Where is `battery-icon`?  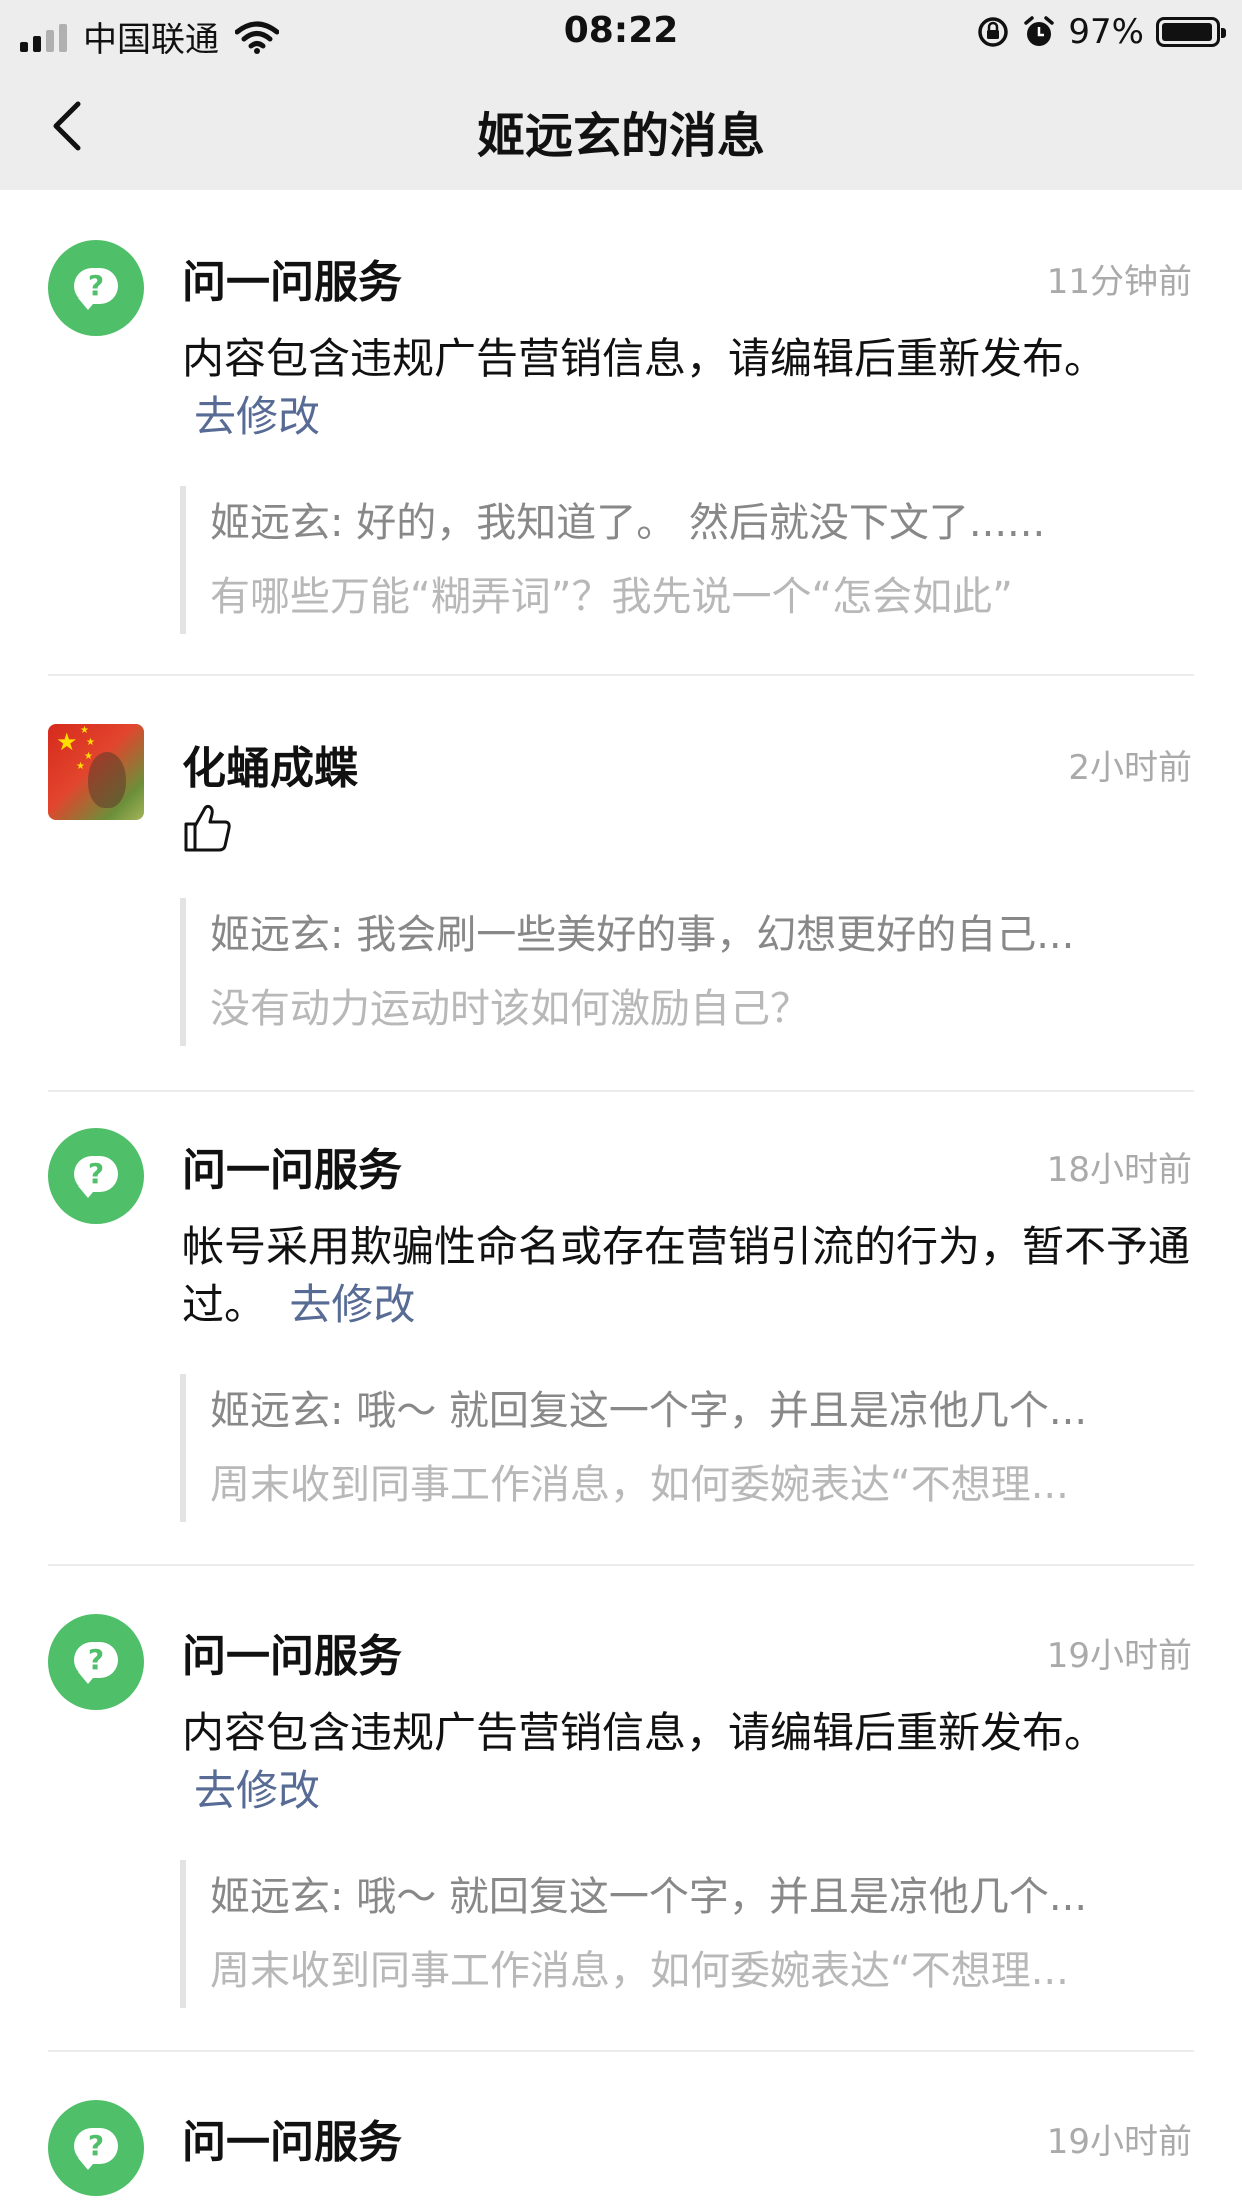
battery-icon is located at coordinates (1191, 32).